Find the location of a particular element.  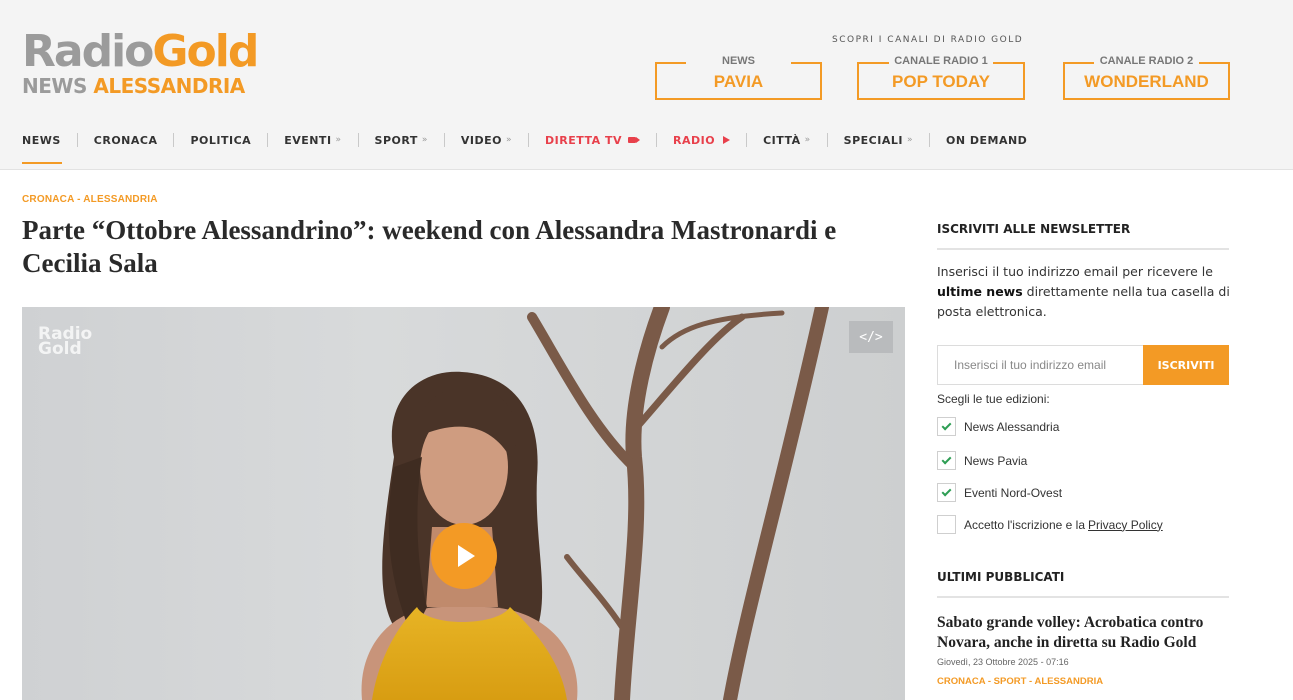

video-camera-icon is located at coordinates (634, 140).